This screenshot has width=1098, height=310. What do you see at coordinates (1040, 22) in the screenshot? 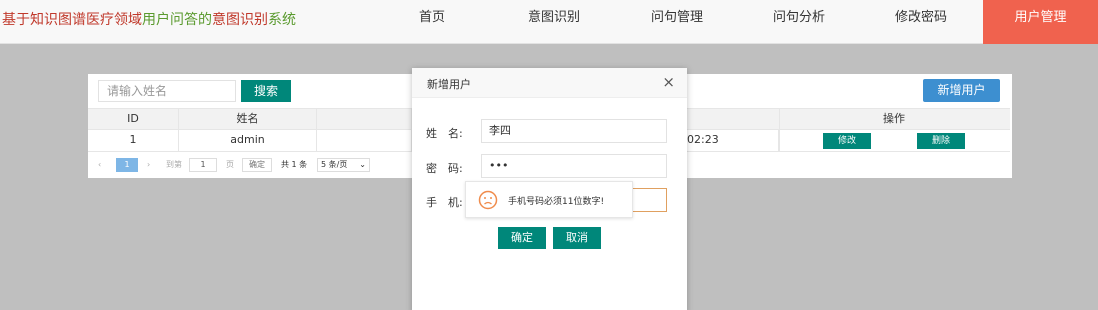
I see `nav-user-management: 用户管理` at bounding box center [1040, 22].